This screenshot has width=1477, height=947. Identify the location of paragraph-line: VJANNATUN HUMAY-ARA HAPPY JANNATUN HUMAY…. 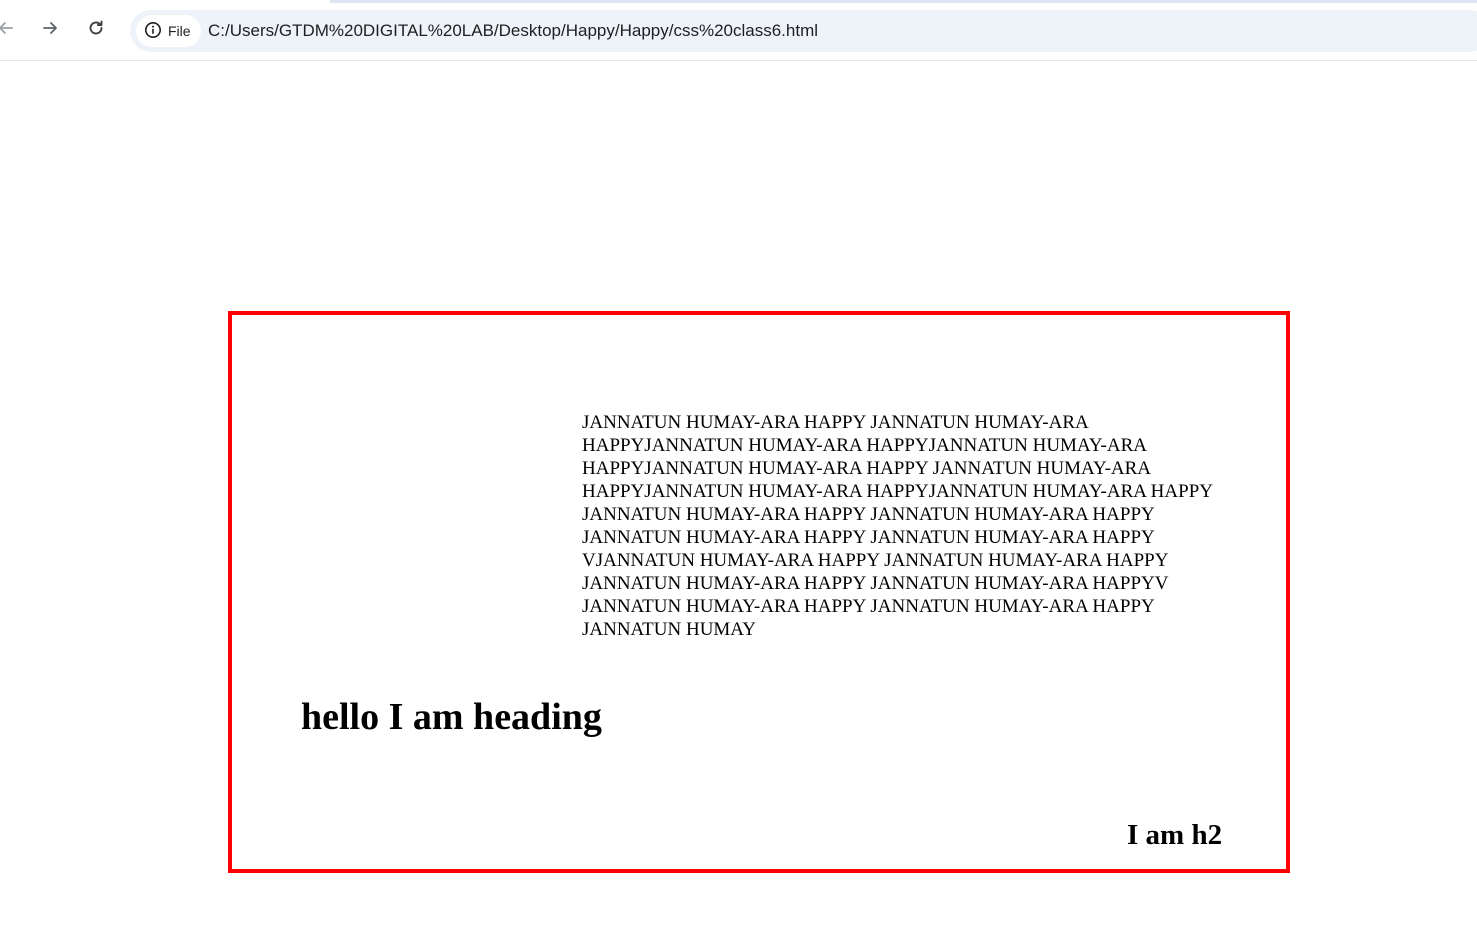
(875, 560).